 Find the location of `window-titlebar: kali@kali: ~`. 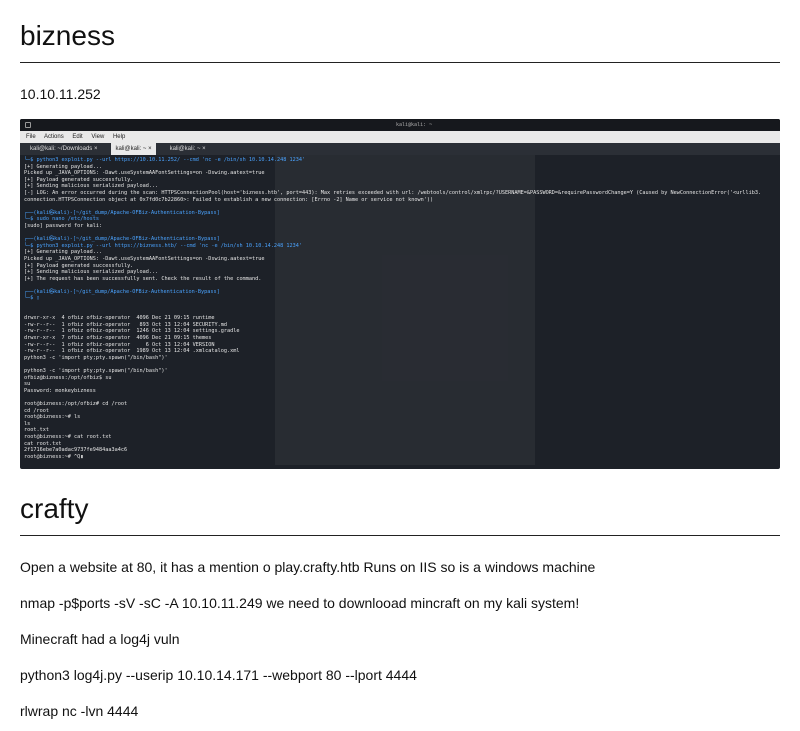

window-titlebar: kali@kali: ~ is located at coordinates (400, 125).